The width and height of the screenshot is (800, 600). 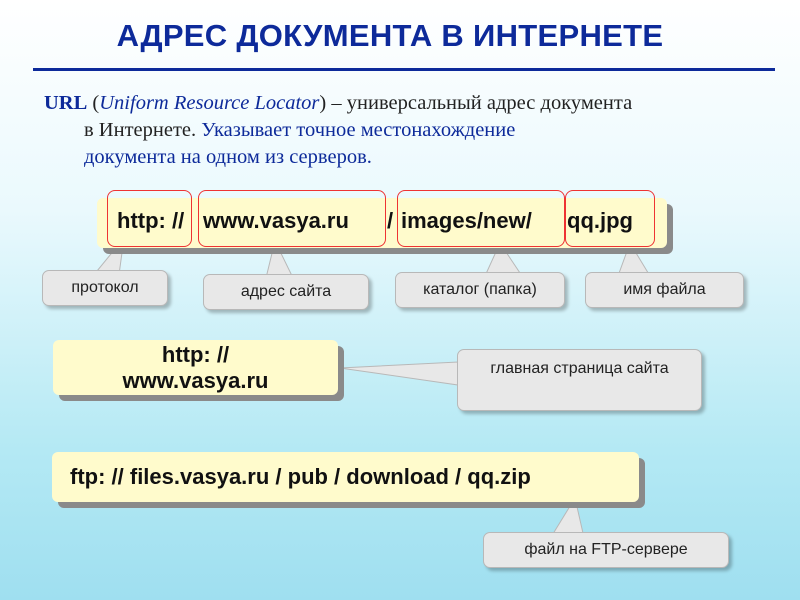 I want to click on callout-site: адрес сайта, so click(x=286, y=292).